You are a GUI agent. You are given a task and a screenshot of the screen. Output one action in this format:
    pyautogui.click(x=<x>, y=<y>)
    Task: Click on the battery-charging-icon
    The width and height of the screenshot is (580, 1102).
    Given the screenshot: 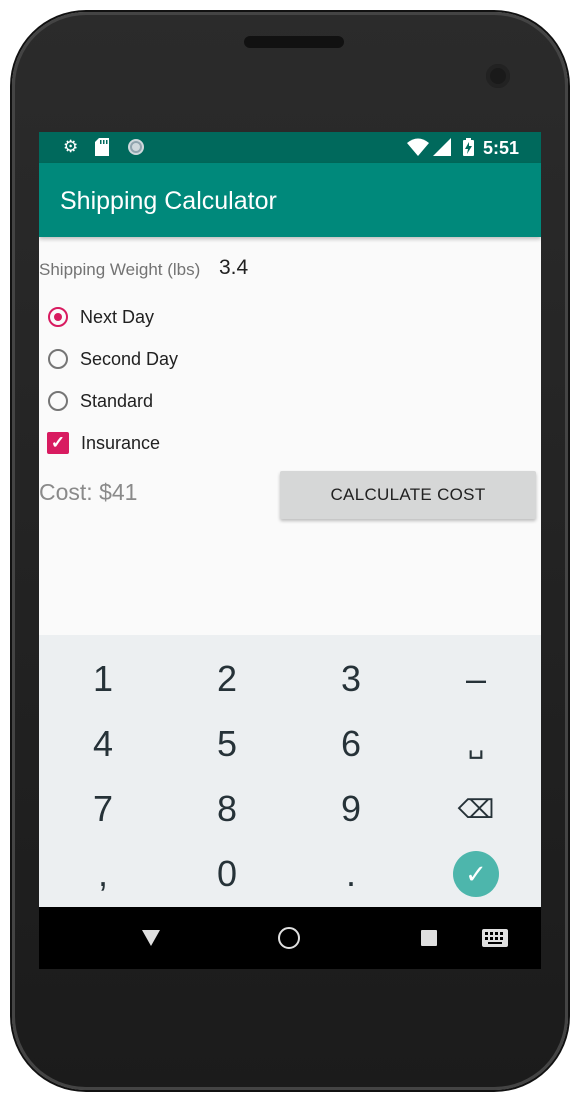 What is the action you would take?
    pyautogui.click(x=468, y=147)
    